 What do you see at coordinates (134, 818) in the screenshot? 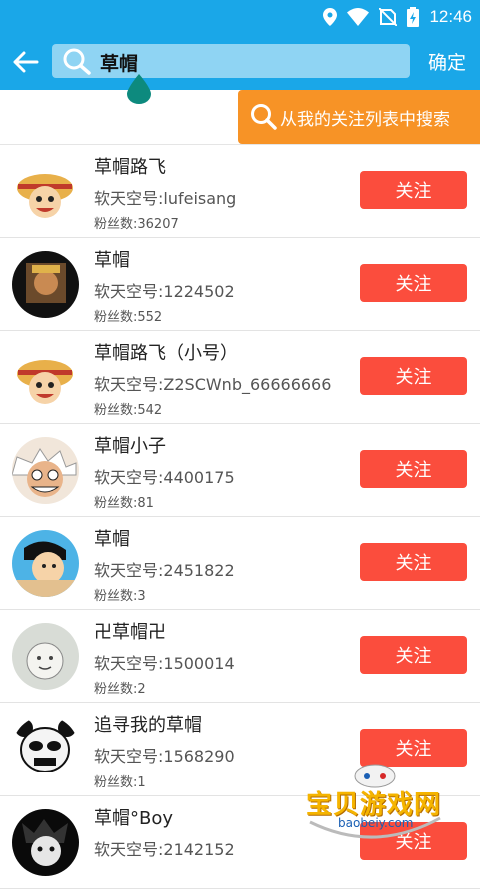
I see `user-name: 草帽°Boy` at bounding box center [134, 818].